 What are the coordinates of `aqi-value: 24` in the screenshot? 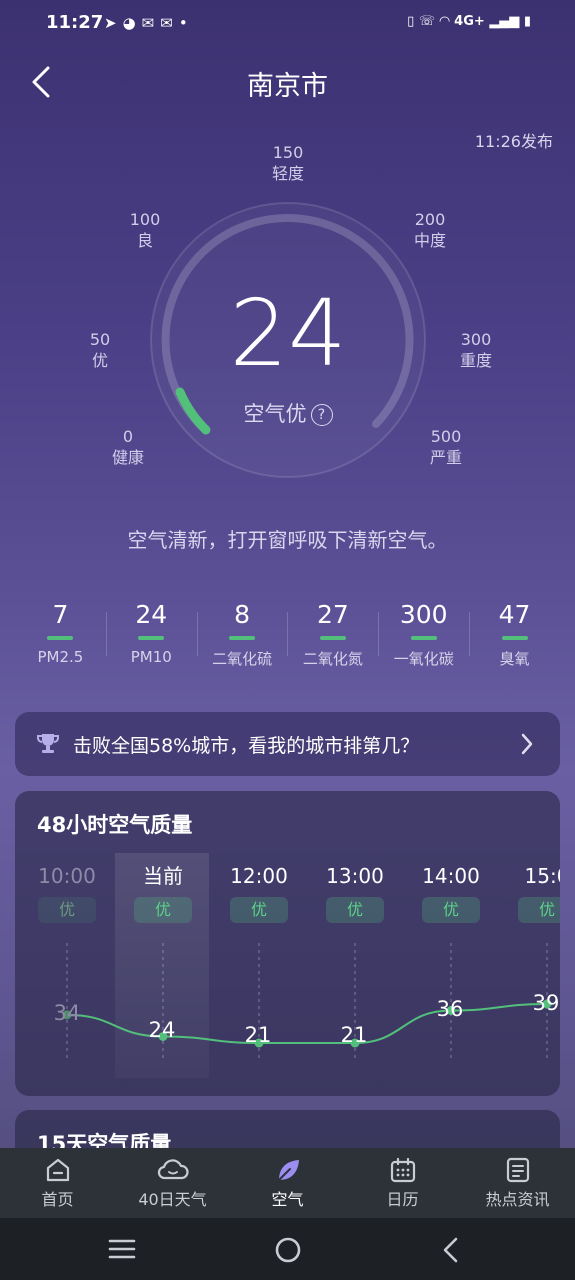 It's located at (288, 333).